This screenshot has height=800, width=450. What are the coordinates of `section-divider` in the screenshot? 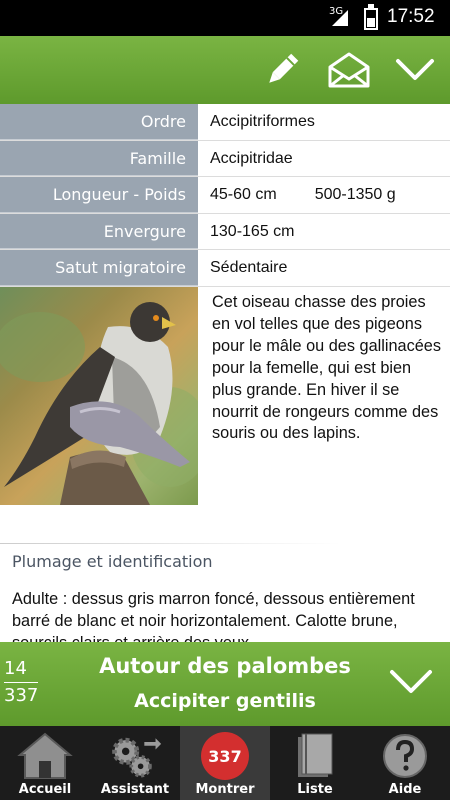 It's located at (170, 543).